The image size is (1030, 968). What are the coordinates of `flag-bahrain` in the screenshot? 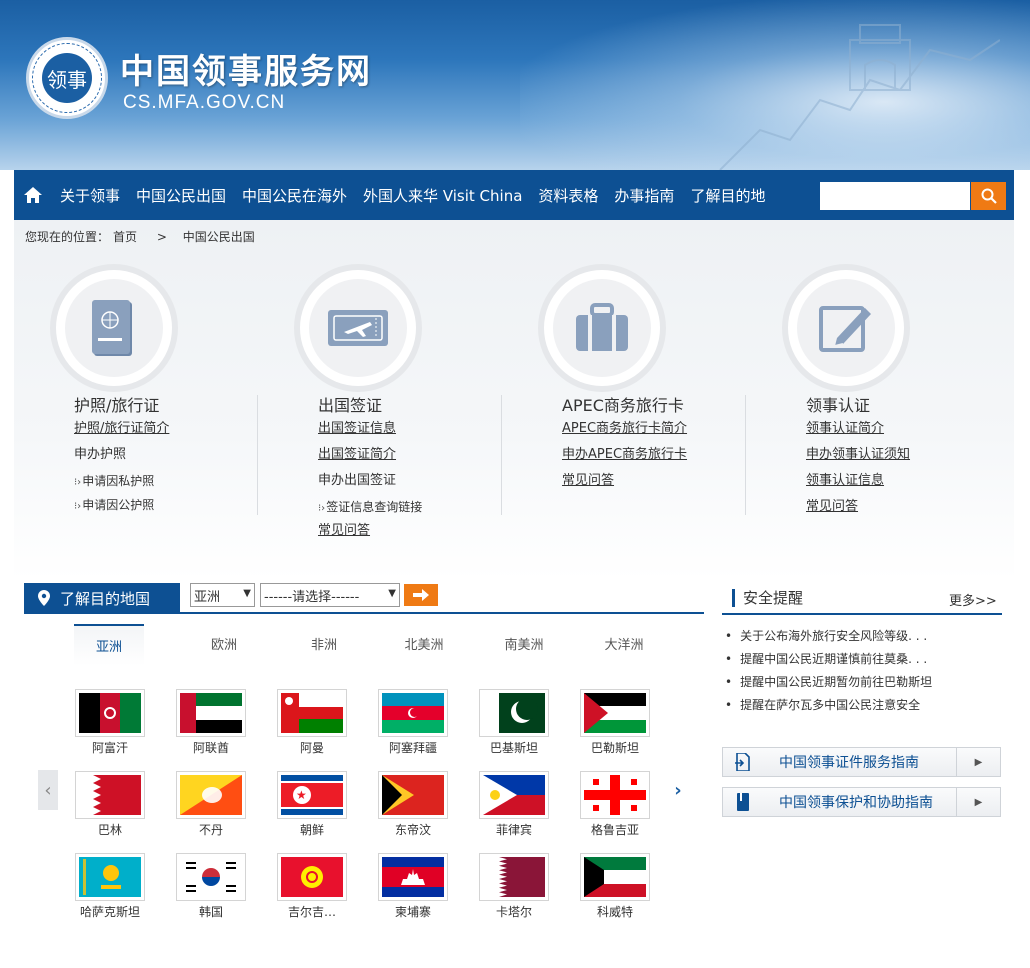 It's located at (110, 795).